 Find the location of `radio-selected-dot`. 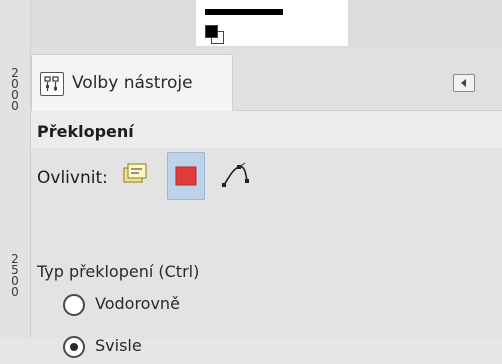

radio-selected-dot is located at coordinates (74, 347).